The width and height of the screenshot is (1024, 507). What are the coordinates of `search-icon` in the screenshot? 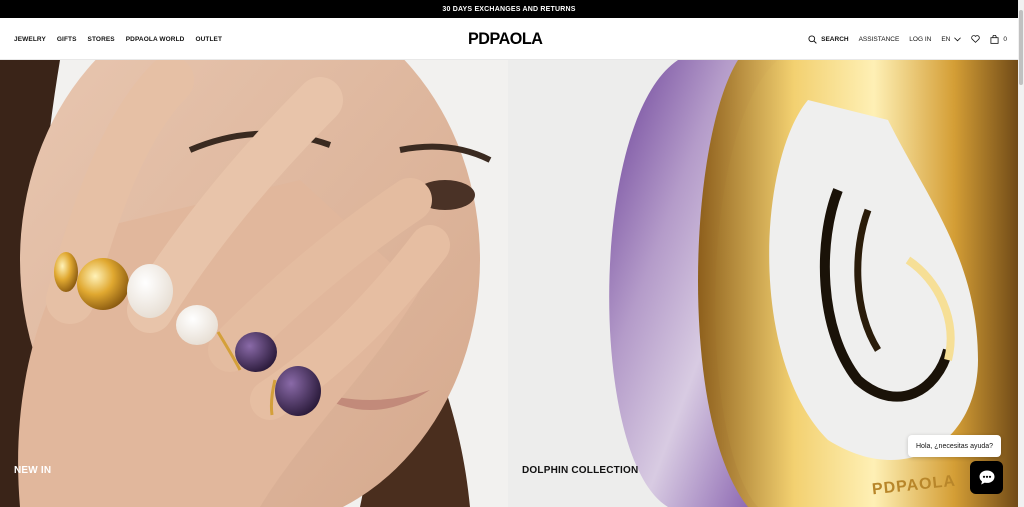 It's located at (812, 39).